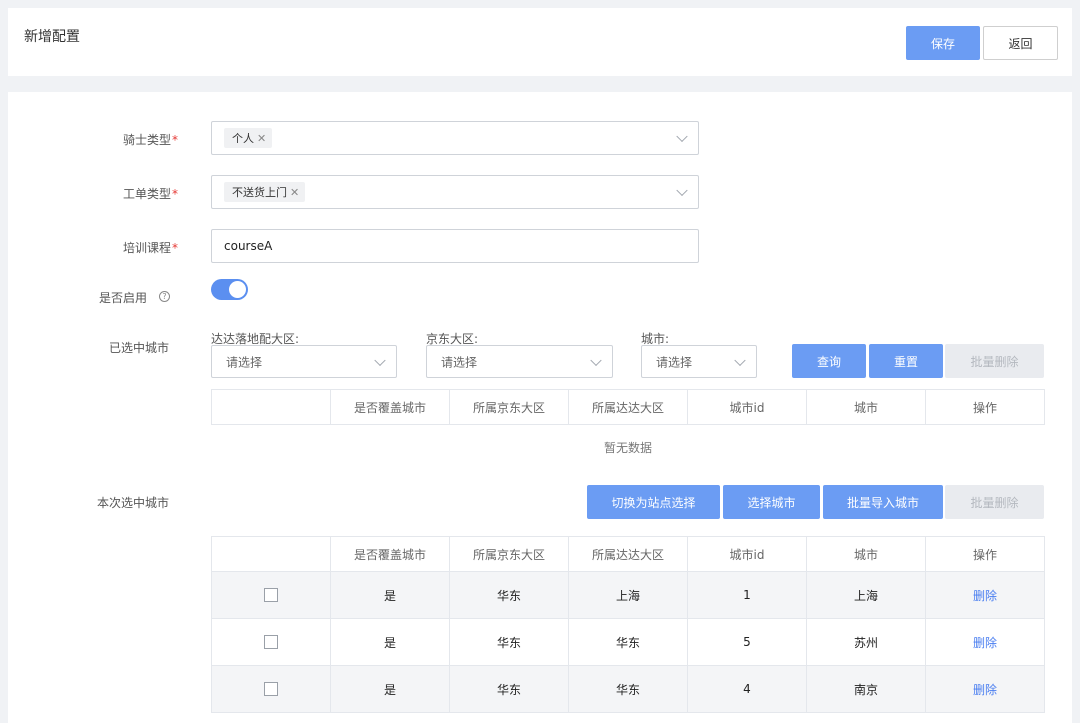 The image size is (1080, 723). I want to click on rider-type-tag: 个人 ✕, so click(248, 138).